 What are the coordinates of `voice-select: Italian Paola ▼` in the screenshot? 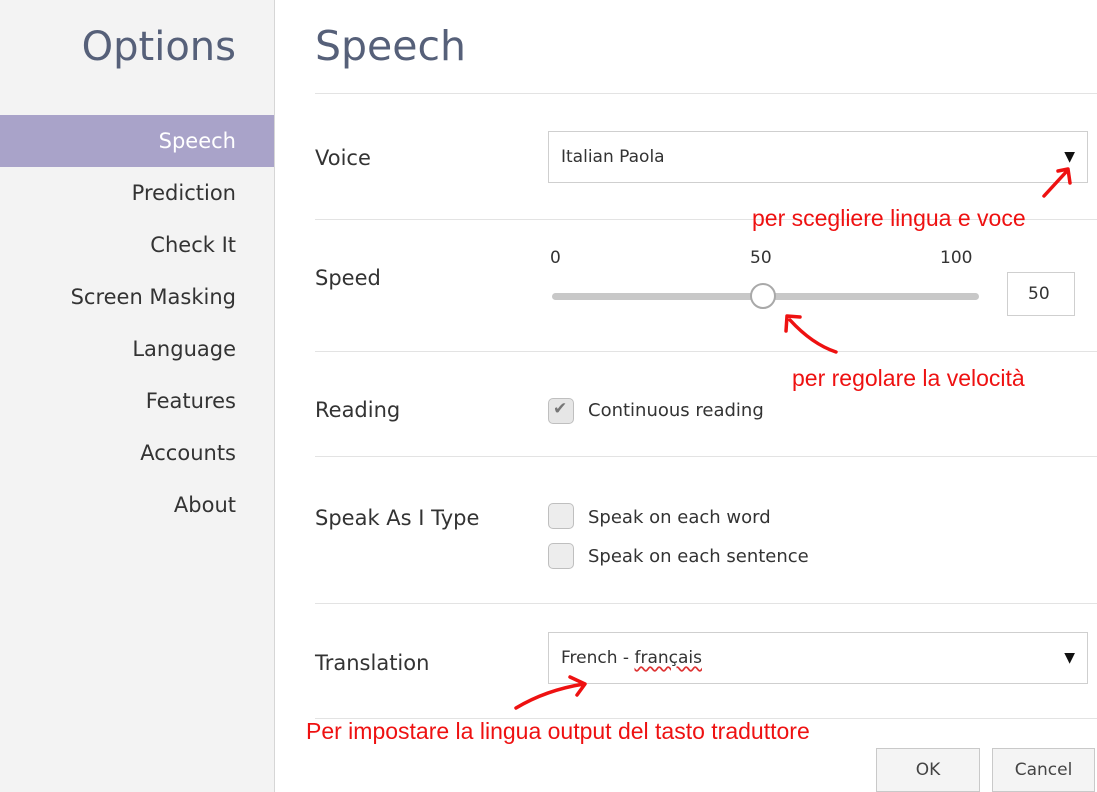 It's located at (818, 157).